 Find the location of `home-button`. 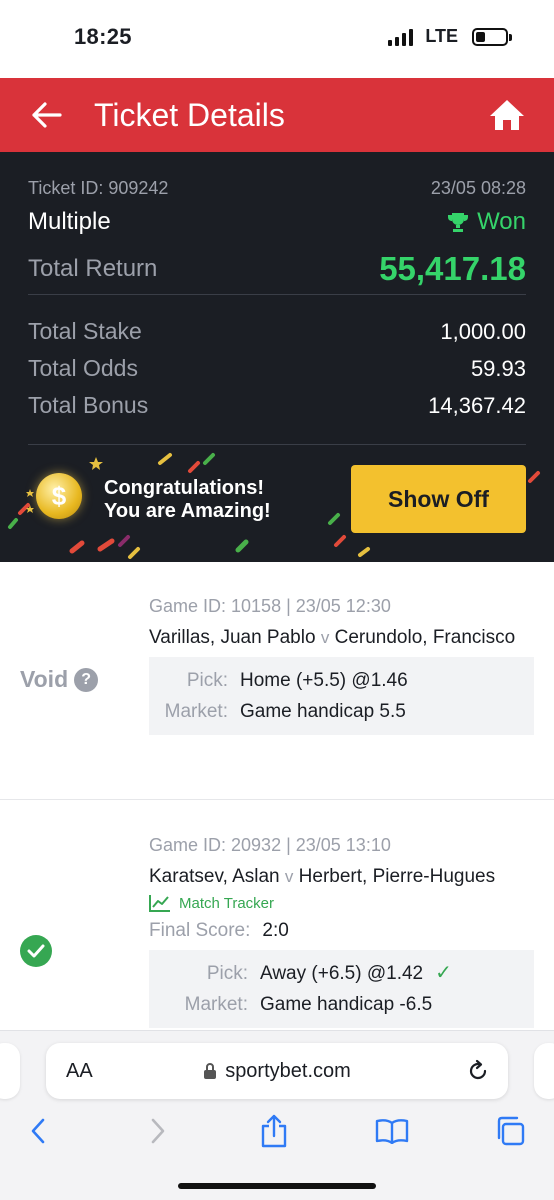

home-button is located at coordinates (507, 115).